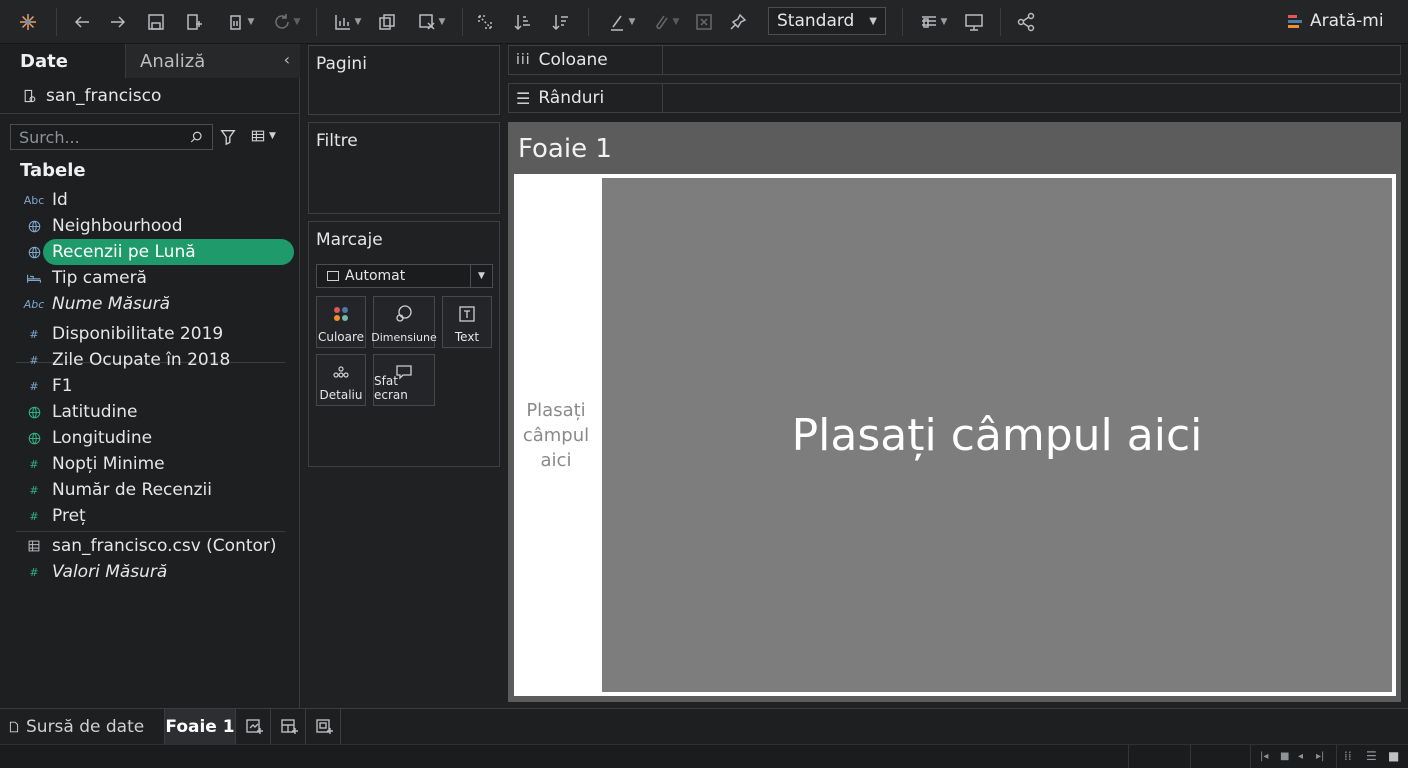 Image resolution: width=1408 pixels, height=768 pixels. I want to click on color-button-label: Culoare, so click(341, 337).